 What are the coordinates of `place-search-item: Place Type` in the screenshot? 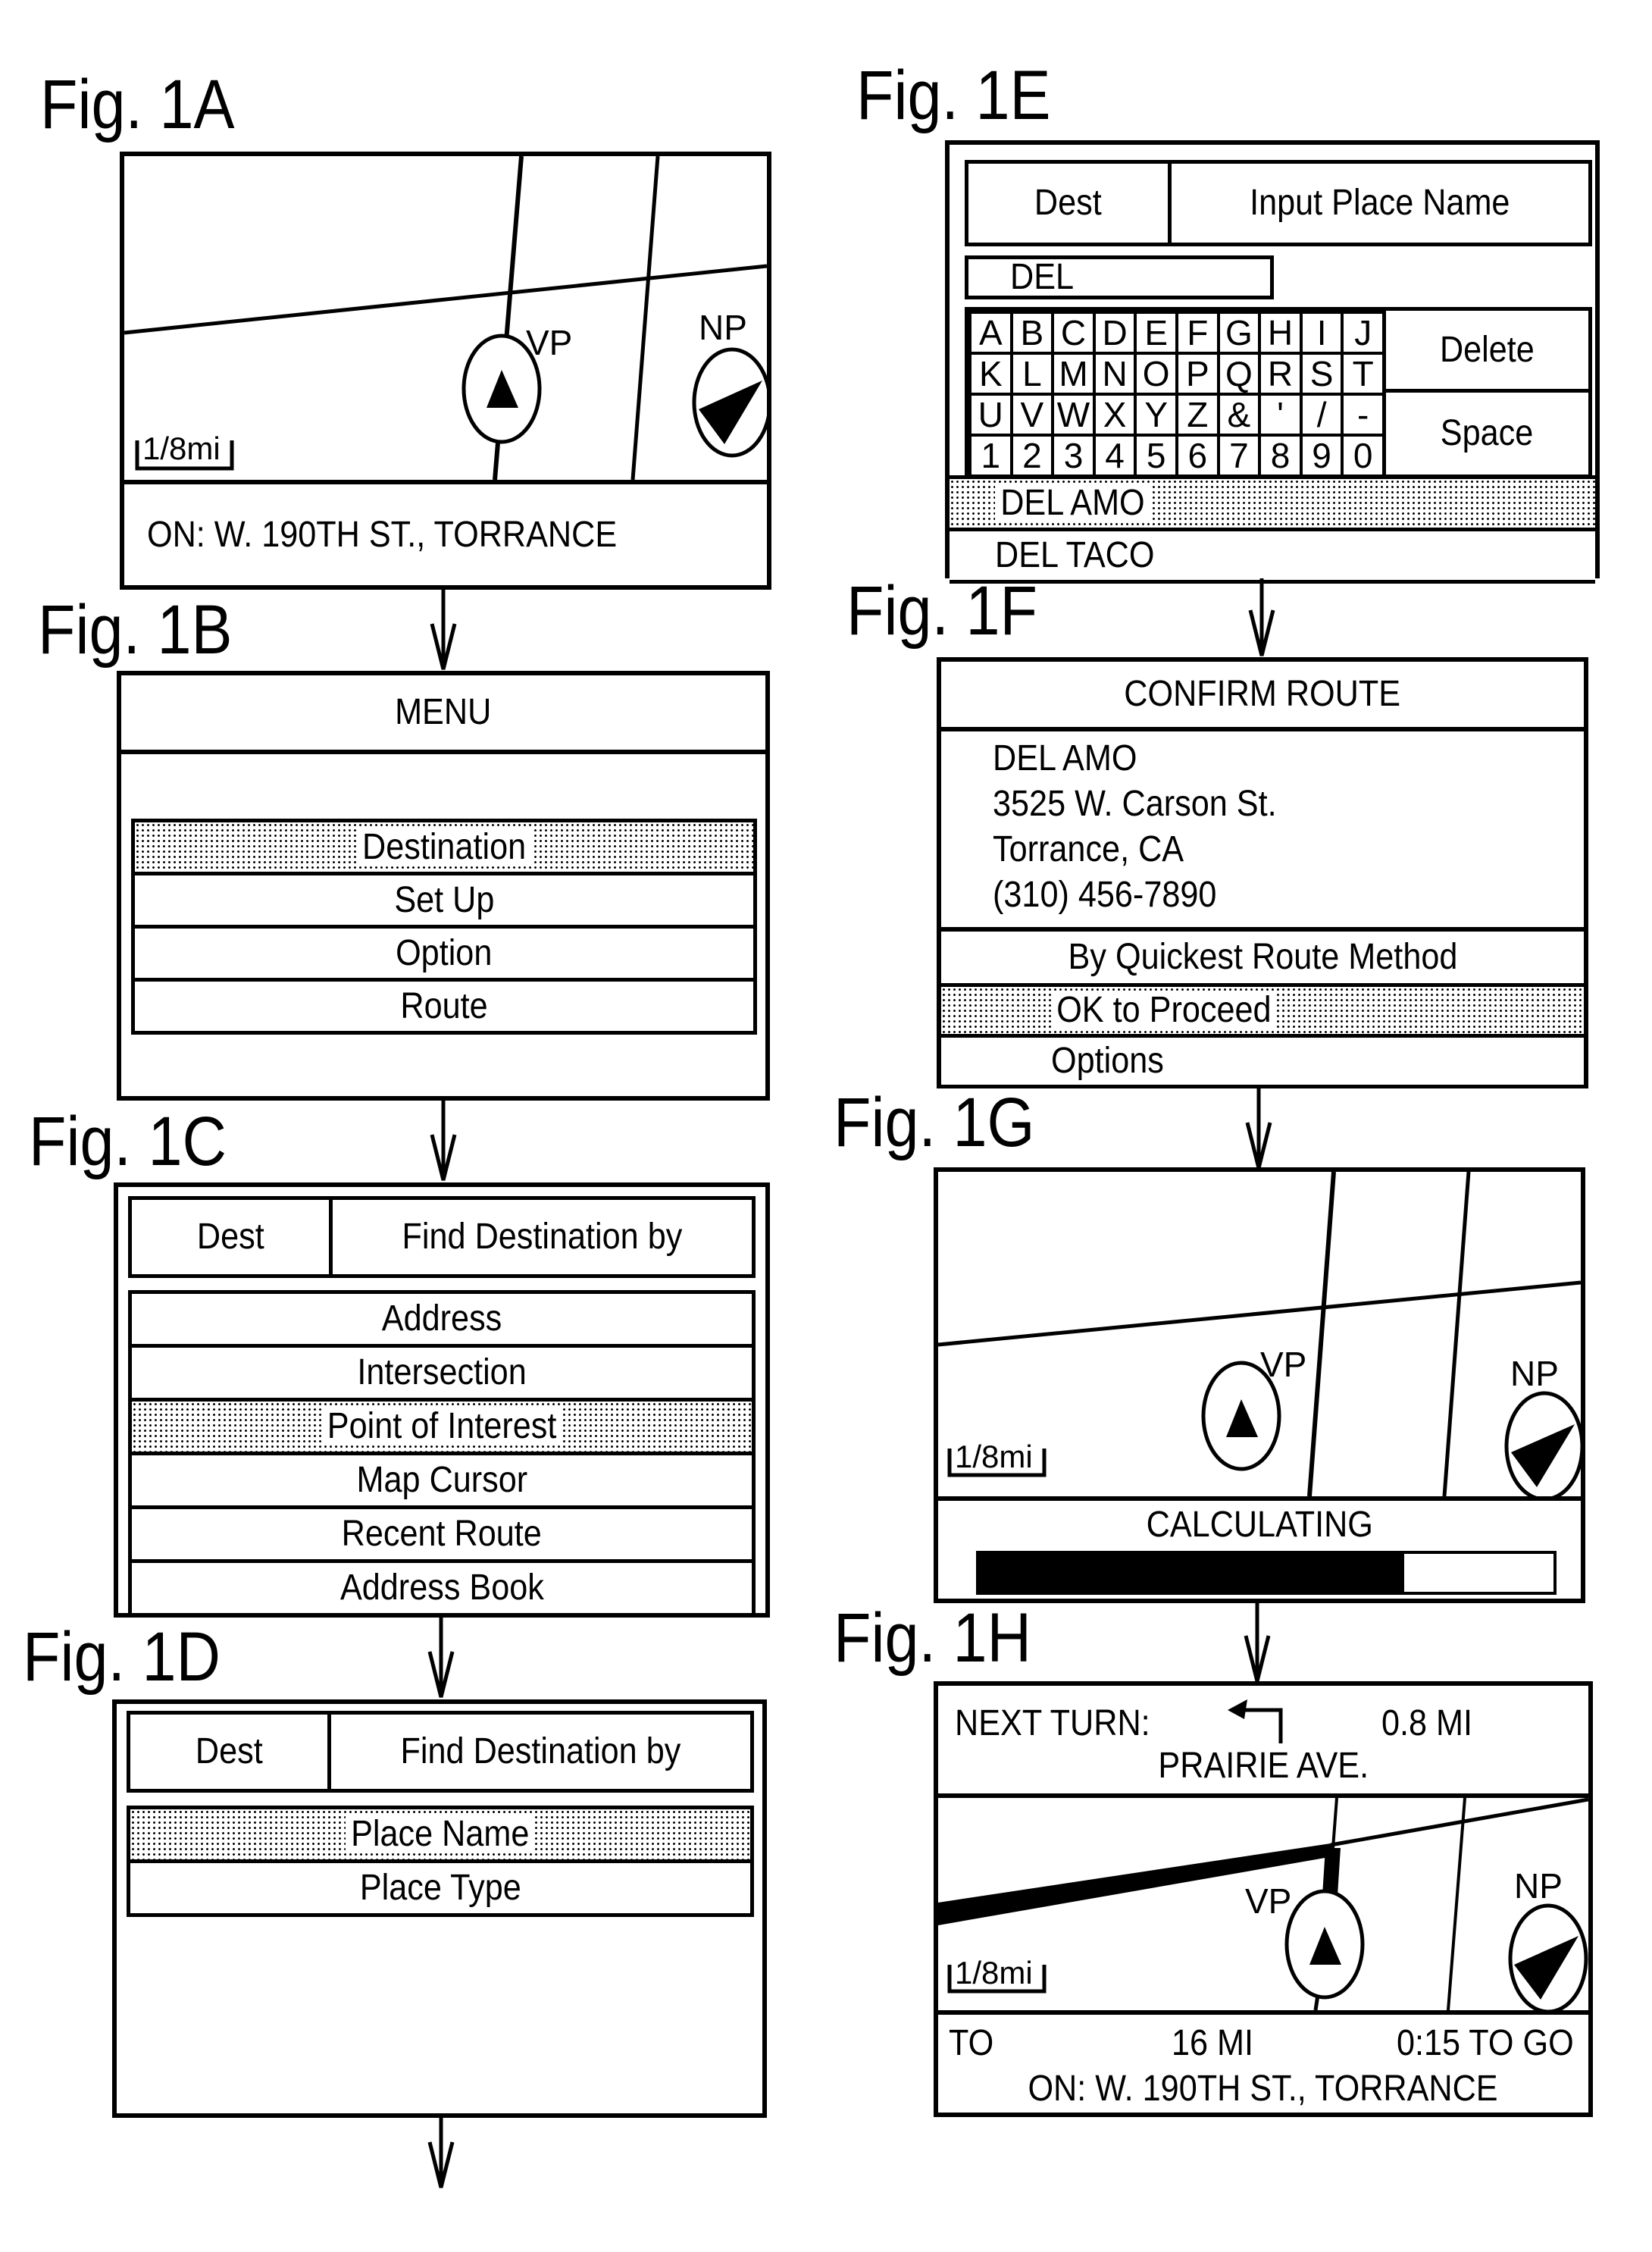 It's located at (441, 1888).